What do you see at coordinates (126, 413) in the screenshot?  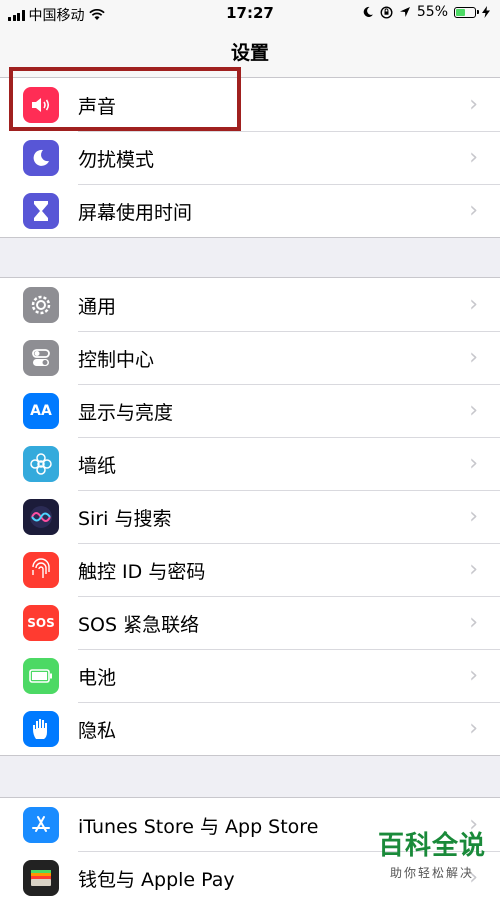 I see `row-label: 显示与亮度` at bounding box center [126, 413].